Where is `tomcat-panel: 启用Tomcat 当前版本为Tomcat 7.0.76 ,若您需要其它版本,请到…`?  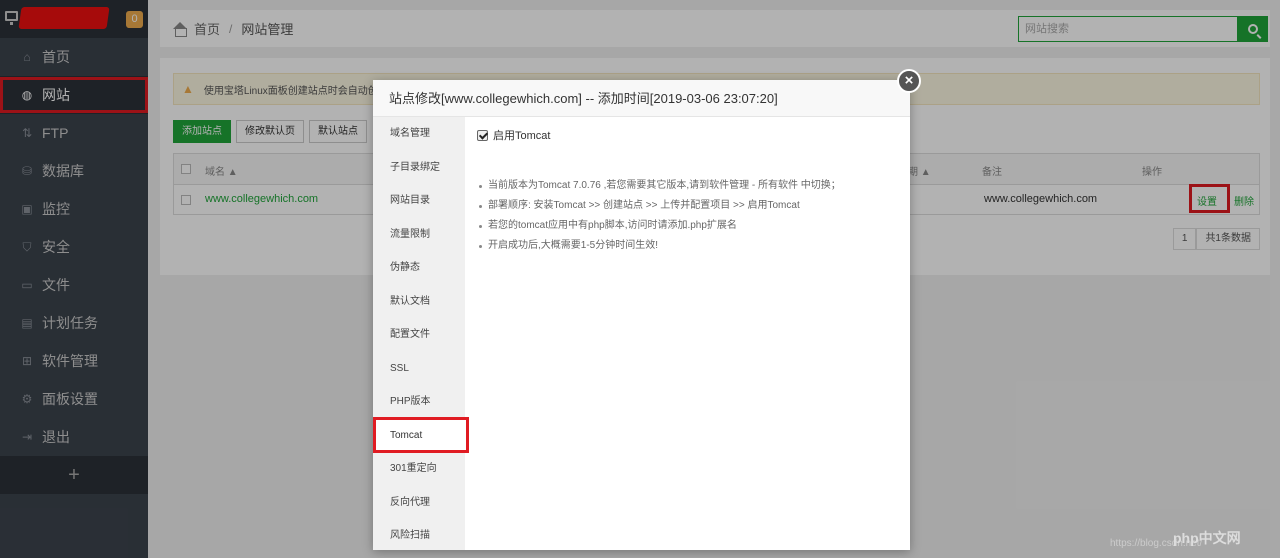
tomcat-panel: 启用Tomcat 当前版本为Tomcat 7.0.76 ,若您需要其它版本,请到… is located at coordinates (687, 191).